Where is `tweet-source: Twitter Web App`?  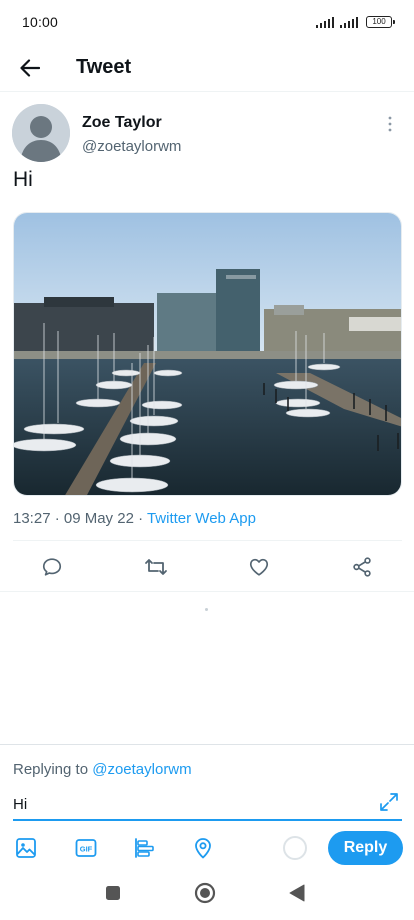 tweet-source: Twitter Web App is located at coordinates (201, 518).